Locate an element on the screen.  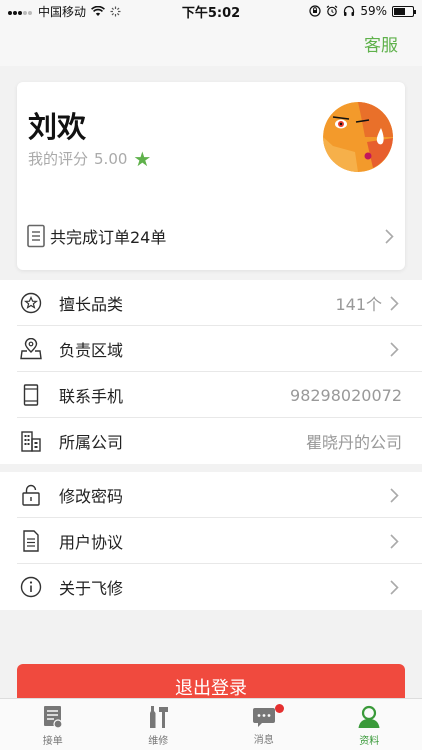
building-icon is located at coordinates (31, 441).